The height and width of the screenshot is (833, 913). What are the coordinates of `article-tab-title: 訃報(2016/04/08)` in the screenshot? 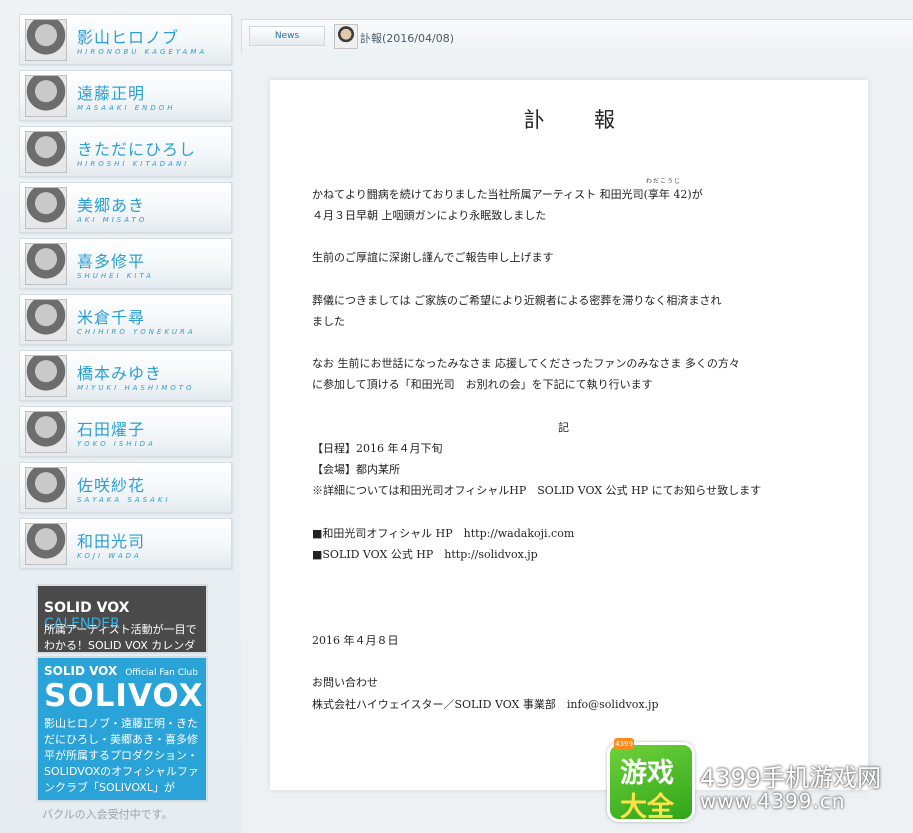 It's located at (407, 38).